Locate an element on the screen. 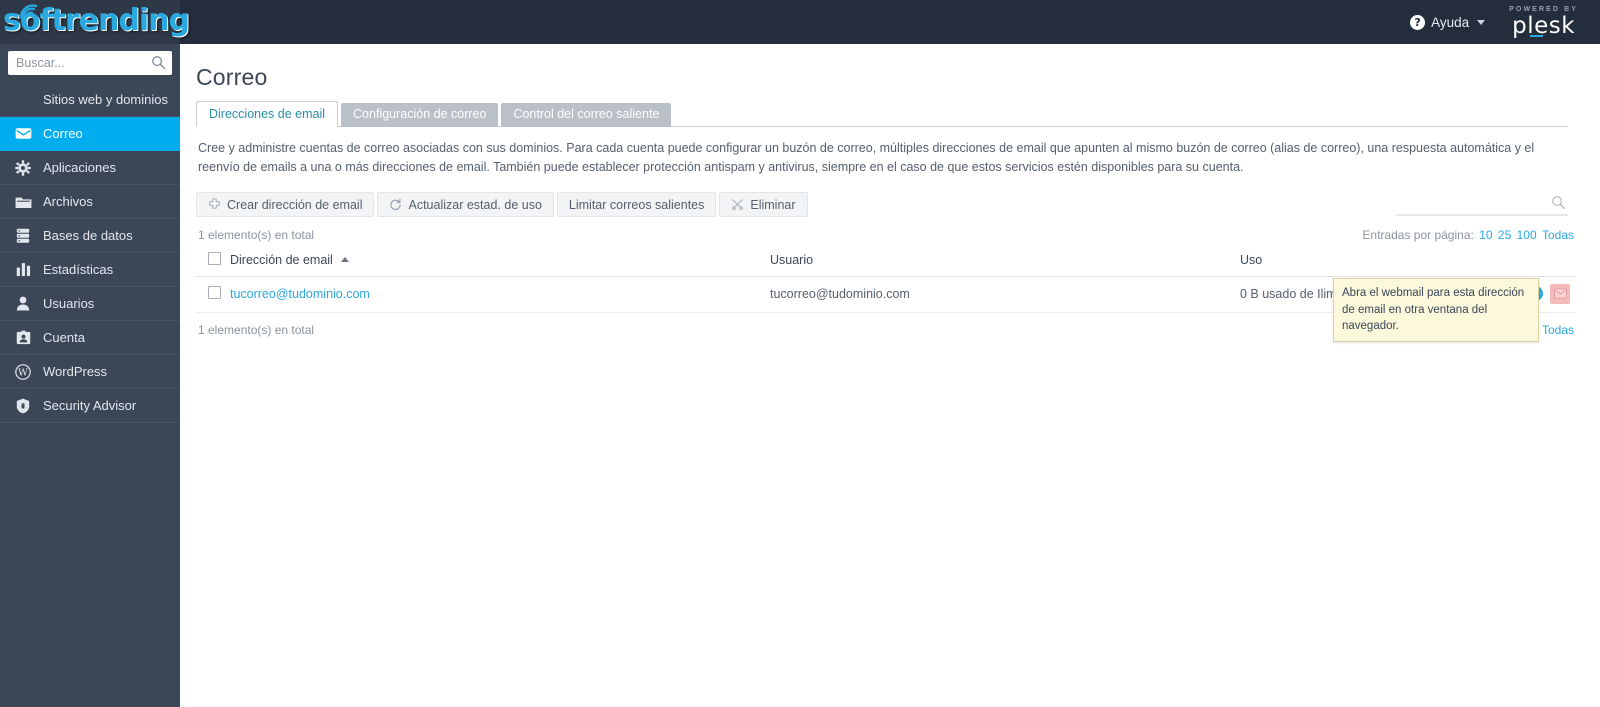  sidebar-item-aplicaciones: Aplicaciones is located at coordinates (90, 168).